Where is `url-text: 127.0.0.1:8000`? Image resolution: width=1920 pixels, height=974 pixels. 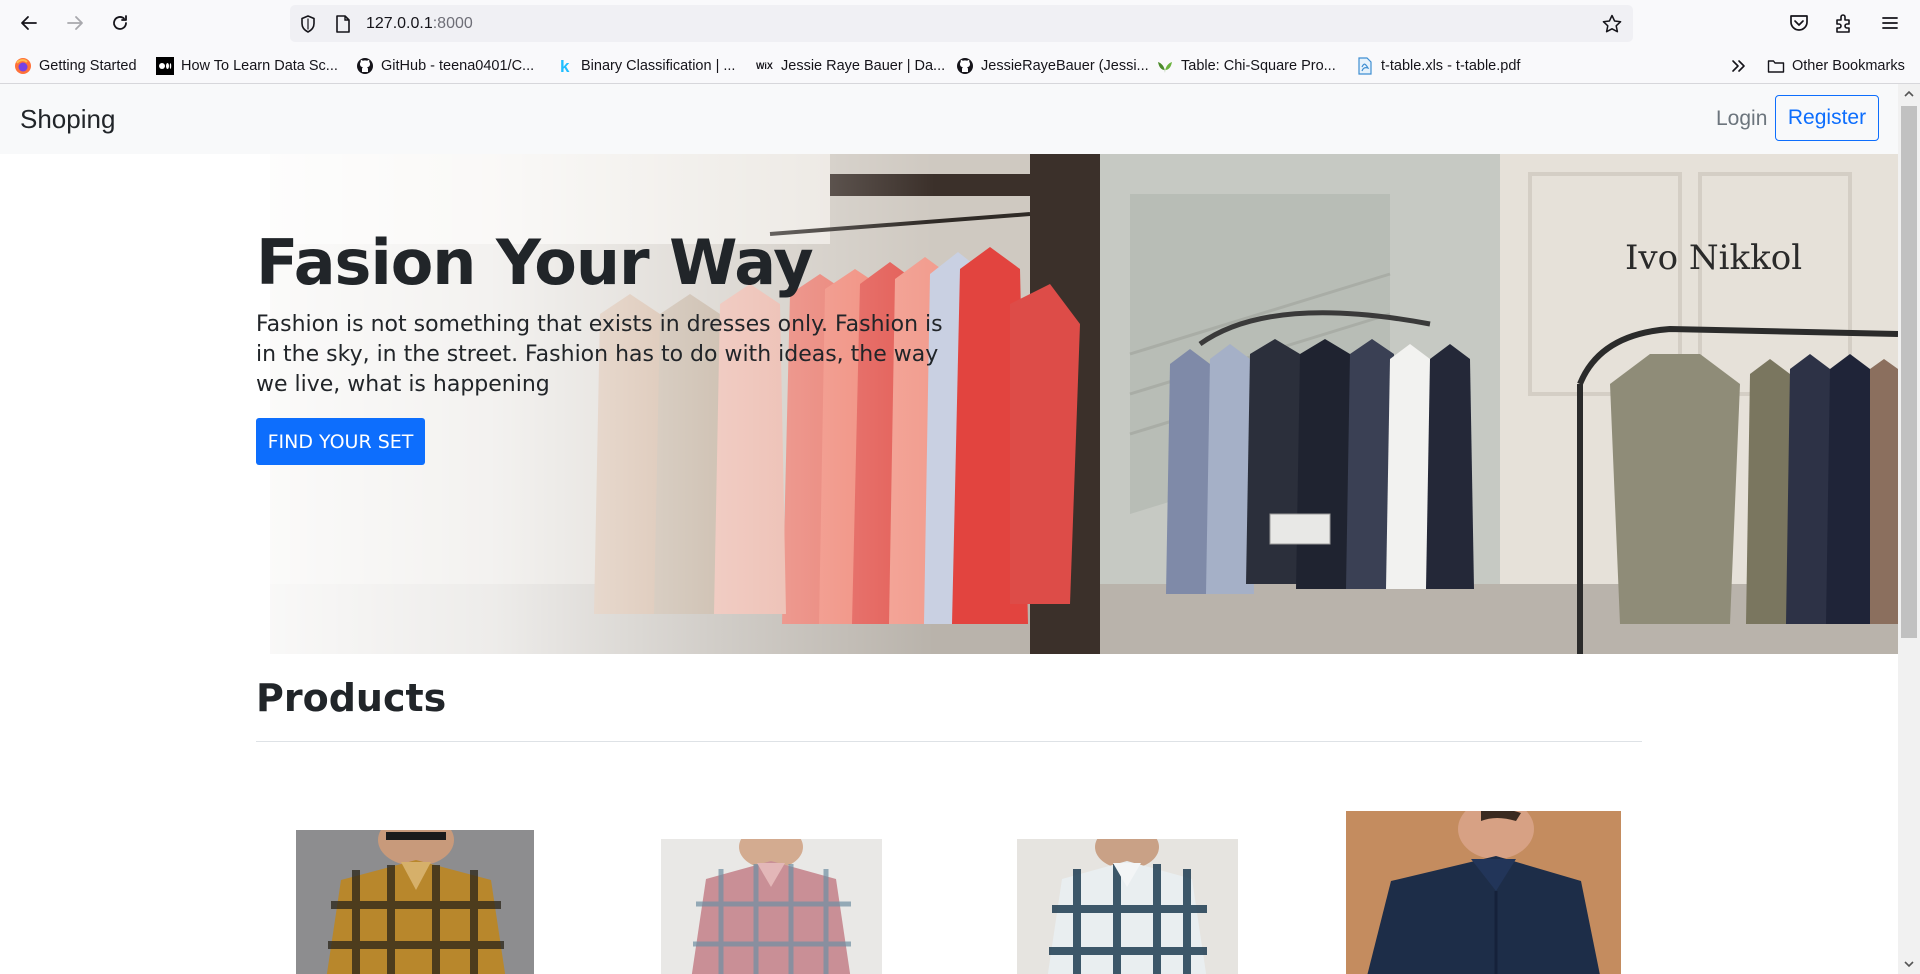 url-text: 127.0.0.1:8000 is located at coordinates (419, 24).